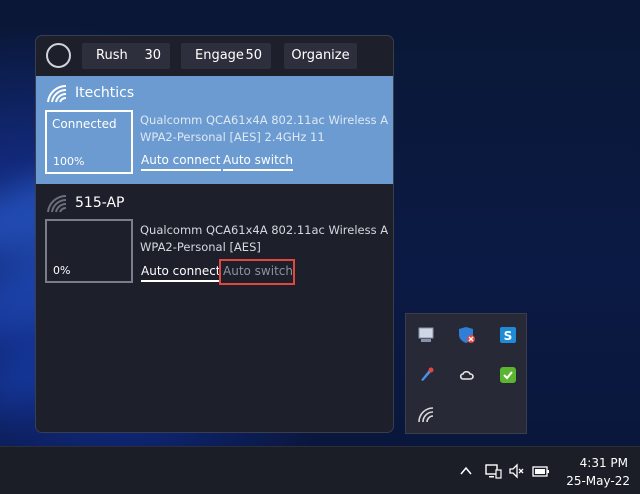  I want to click on rocket-icon, so click(426, 375).